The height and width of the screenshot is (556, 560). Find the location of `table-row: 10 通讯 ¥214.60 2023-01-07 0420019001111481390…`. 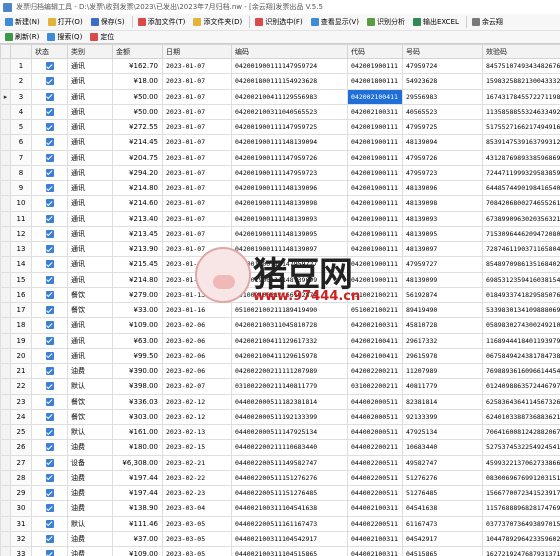

table-row: 10 通讯 ¥214.60 2023-01-07 0420019001111481390… is located at coordinates (280, 203).